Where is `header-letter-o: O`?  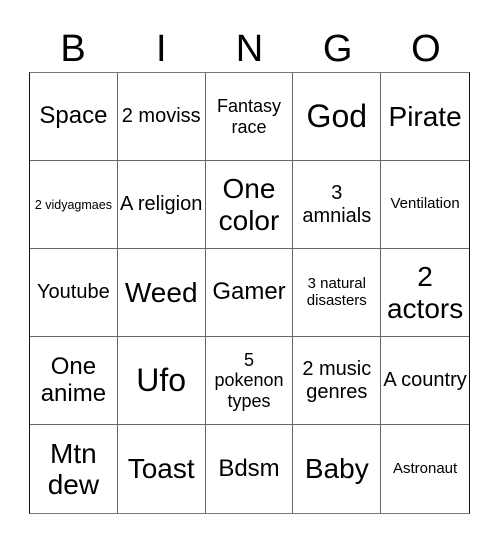
header-letter-o: O is located at coordinates (426, 49).